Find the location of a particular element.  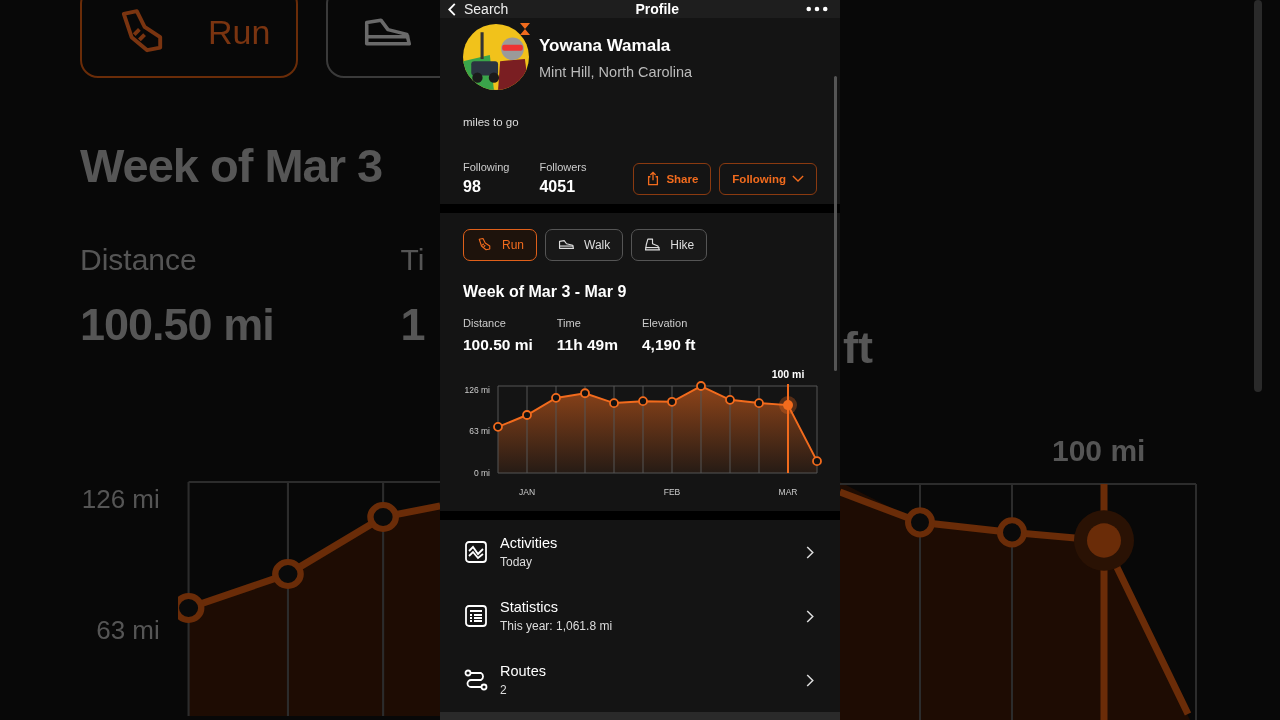

week-title: Week of Mar 3 is located at coordinates (232, 165).